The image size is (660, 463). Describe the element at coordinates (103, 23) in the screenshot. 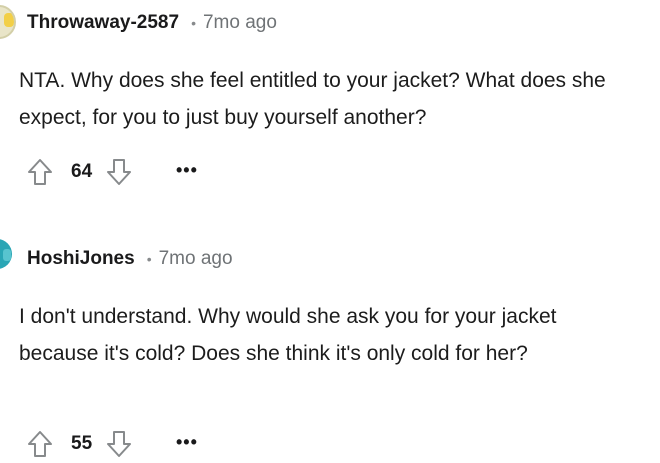

I see `username-link: Throwaway-2587` at that location.